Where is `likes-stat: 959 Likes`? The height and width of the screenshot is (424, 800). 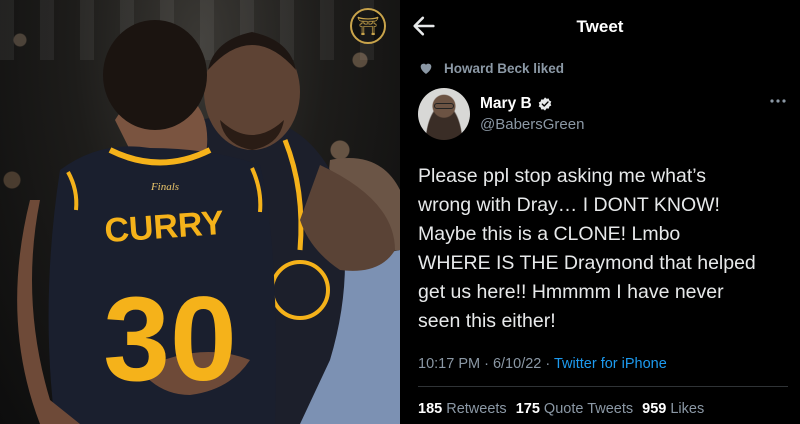
likes-stat: 959 Likes is located at coordinates (673, 409).